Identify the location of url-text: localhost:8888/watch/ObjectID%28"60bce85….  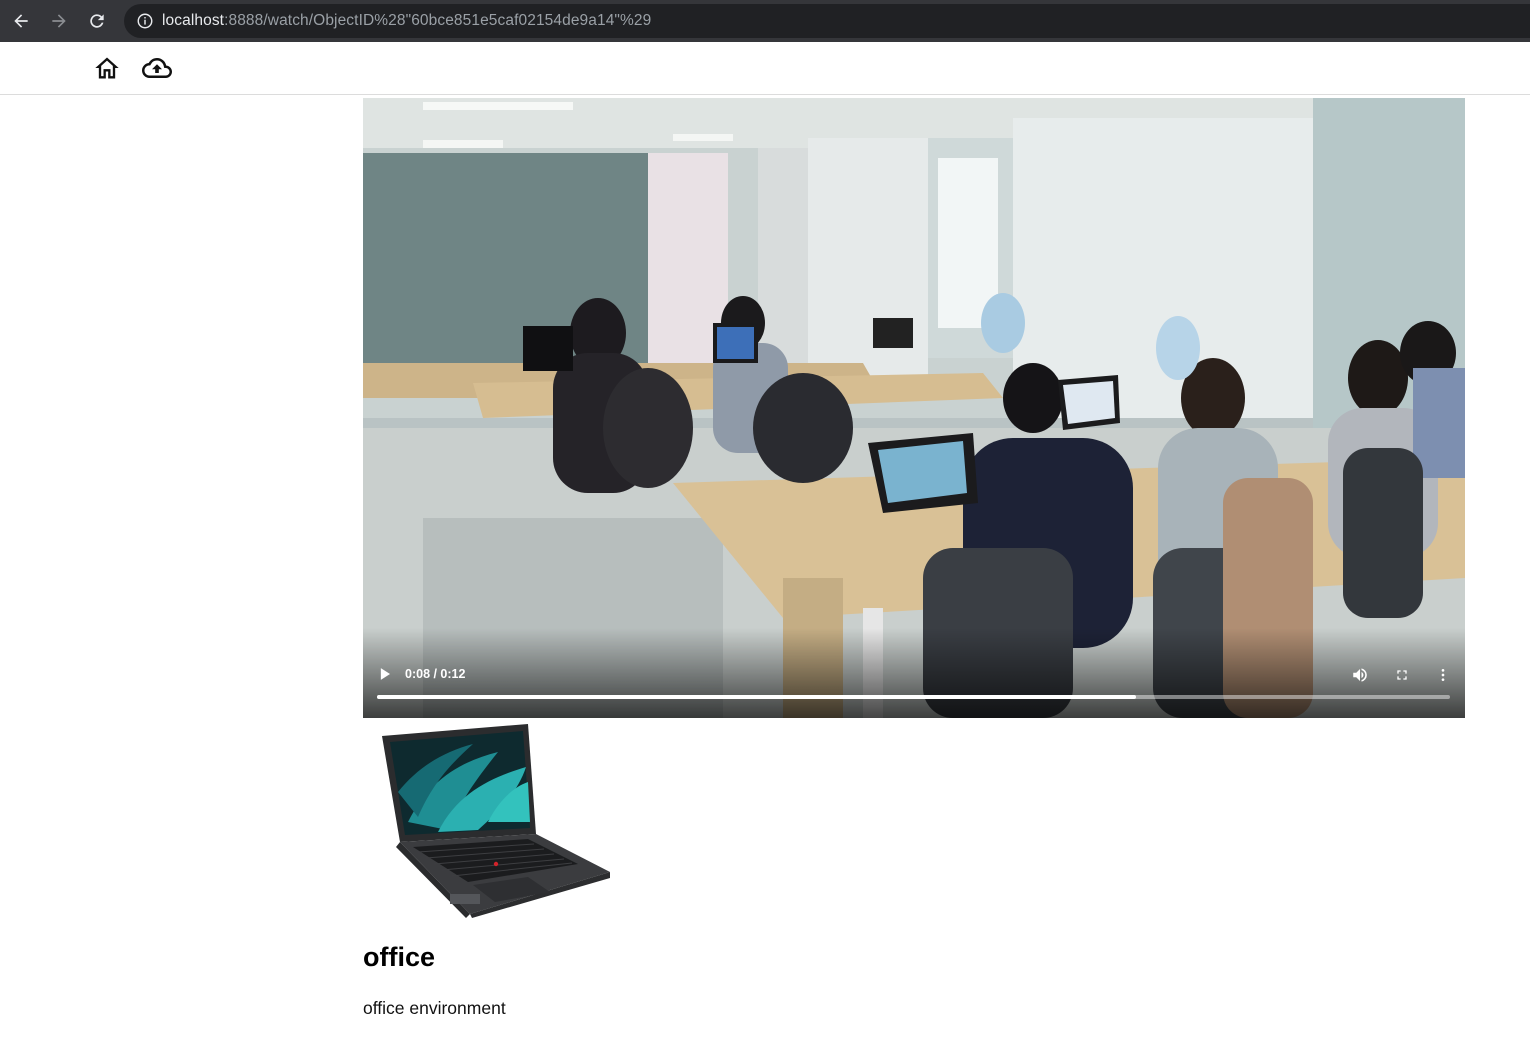
(406, 21).